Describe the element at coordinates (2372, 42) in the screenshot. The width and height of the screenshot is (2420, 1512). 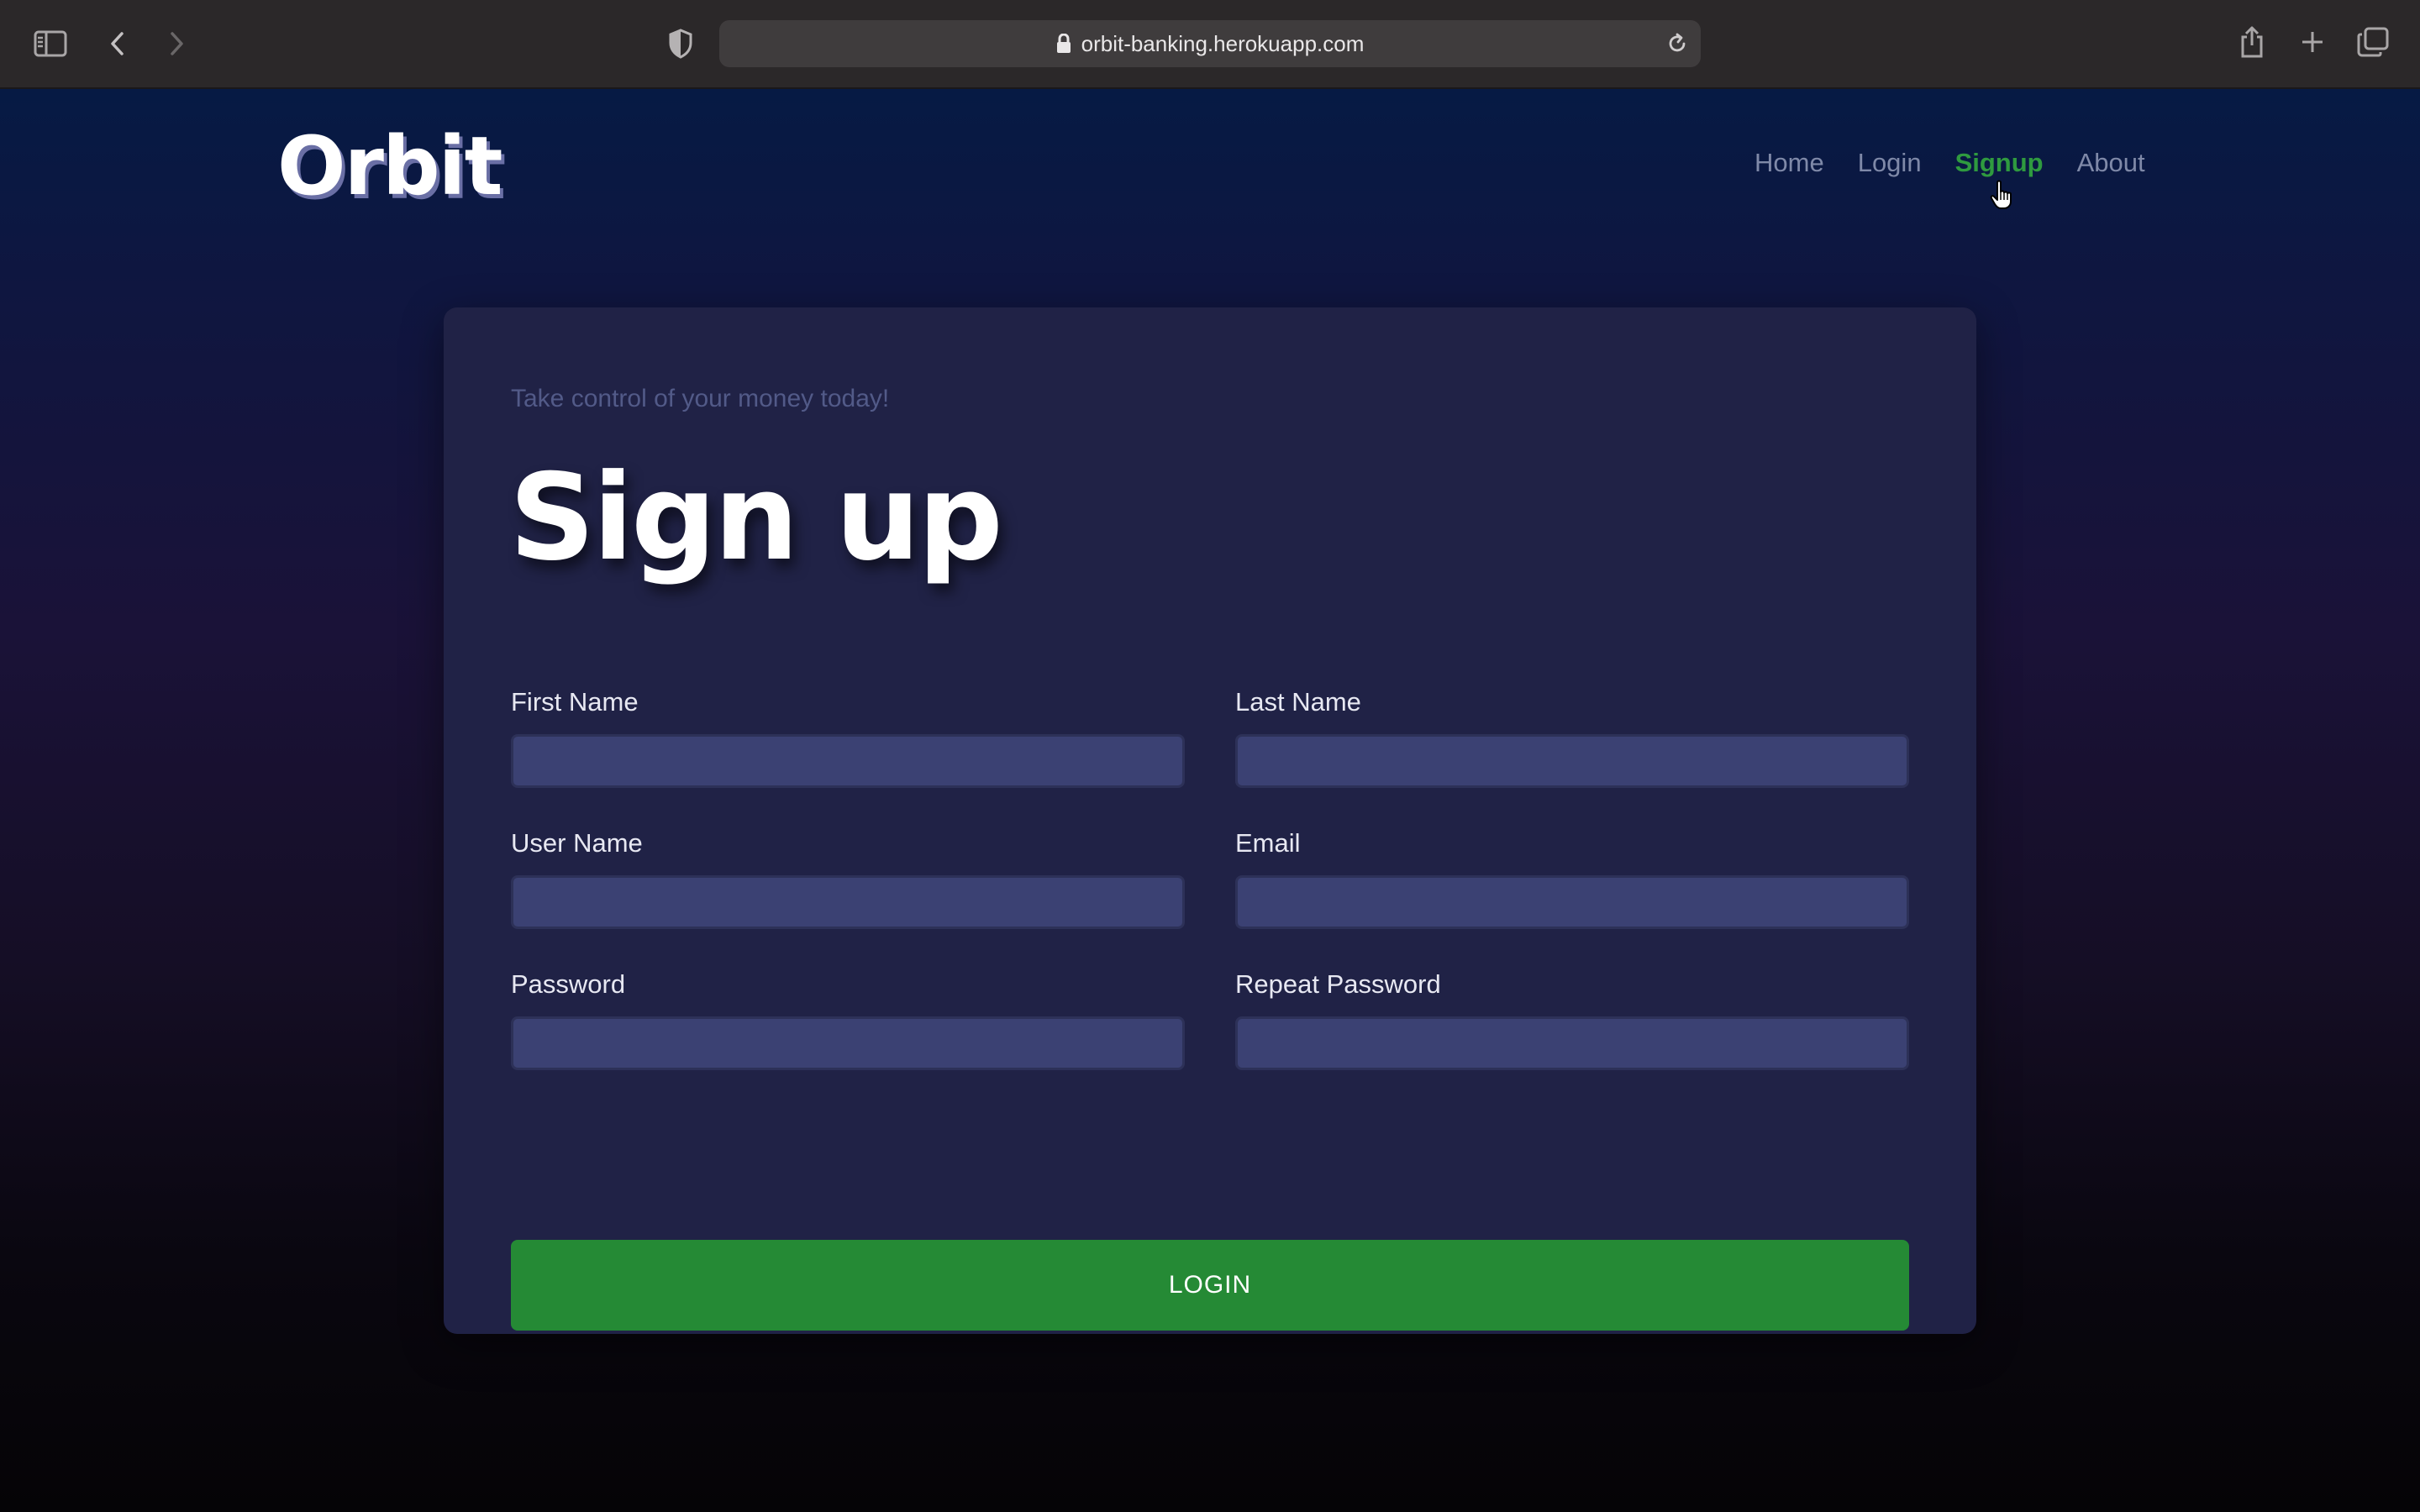
I see `tabs-overview-icon` at that location.